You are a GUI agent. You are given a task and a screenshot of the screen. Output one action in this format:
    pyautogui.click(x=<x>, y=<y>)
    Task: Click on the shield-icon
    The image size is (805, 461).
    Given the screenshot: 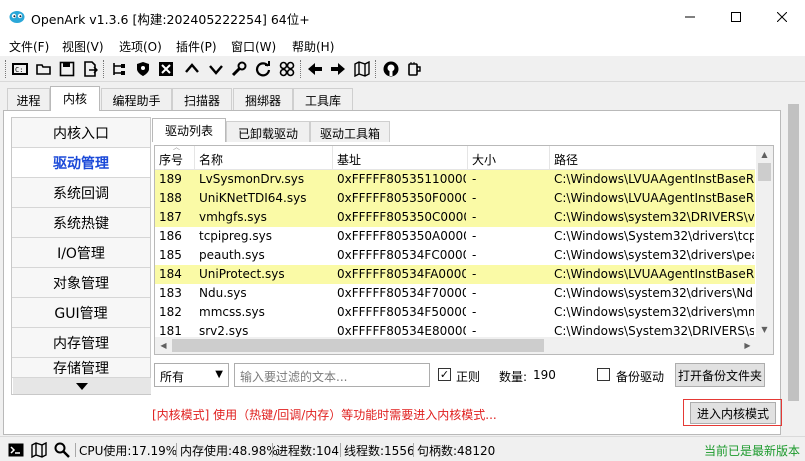 What is the action you would take?
    pyautogui.click(x=143, y=69)
    